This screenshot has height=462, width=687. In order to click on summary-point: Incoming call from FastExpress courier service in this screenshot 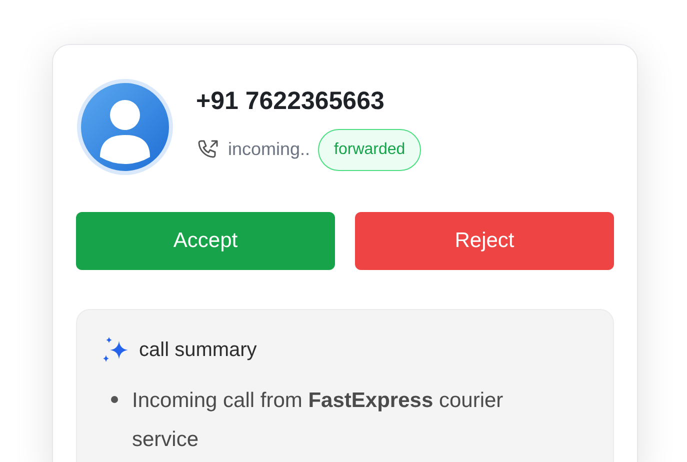, I will do `click(318, 420)`.